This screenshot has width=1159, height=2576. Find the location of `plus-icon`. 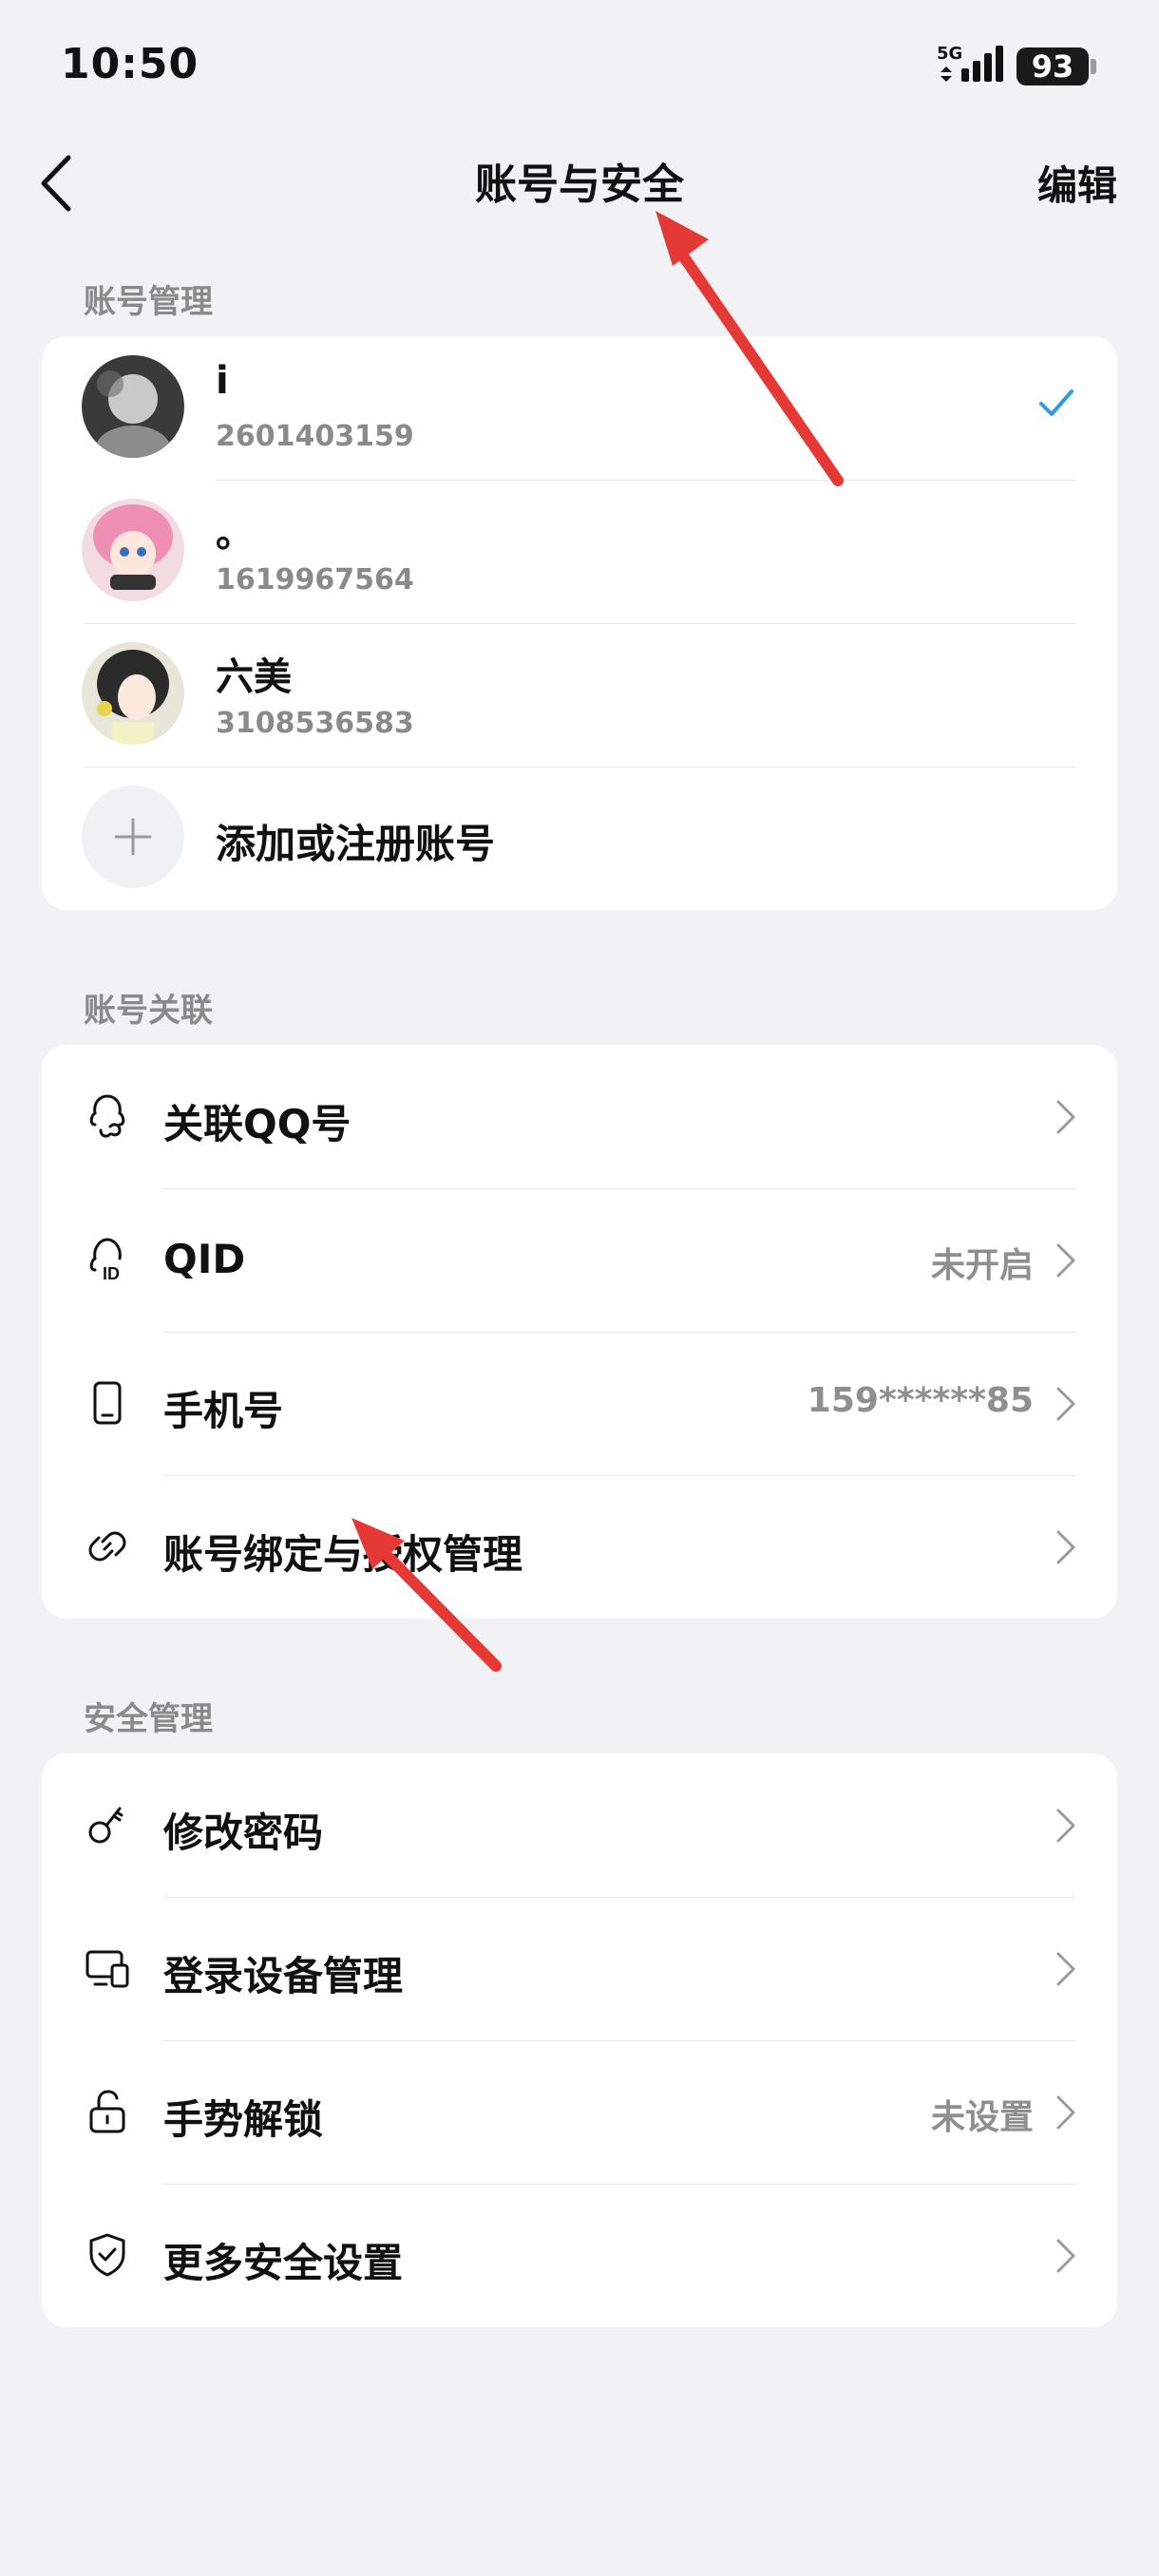

plus-icon is located at coordinates (133, 837).